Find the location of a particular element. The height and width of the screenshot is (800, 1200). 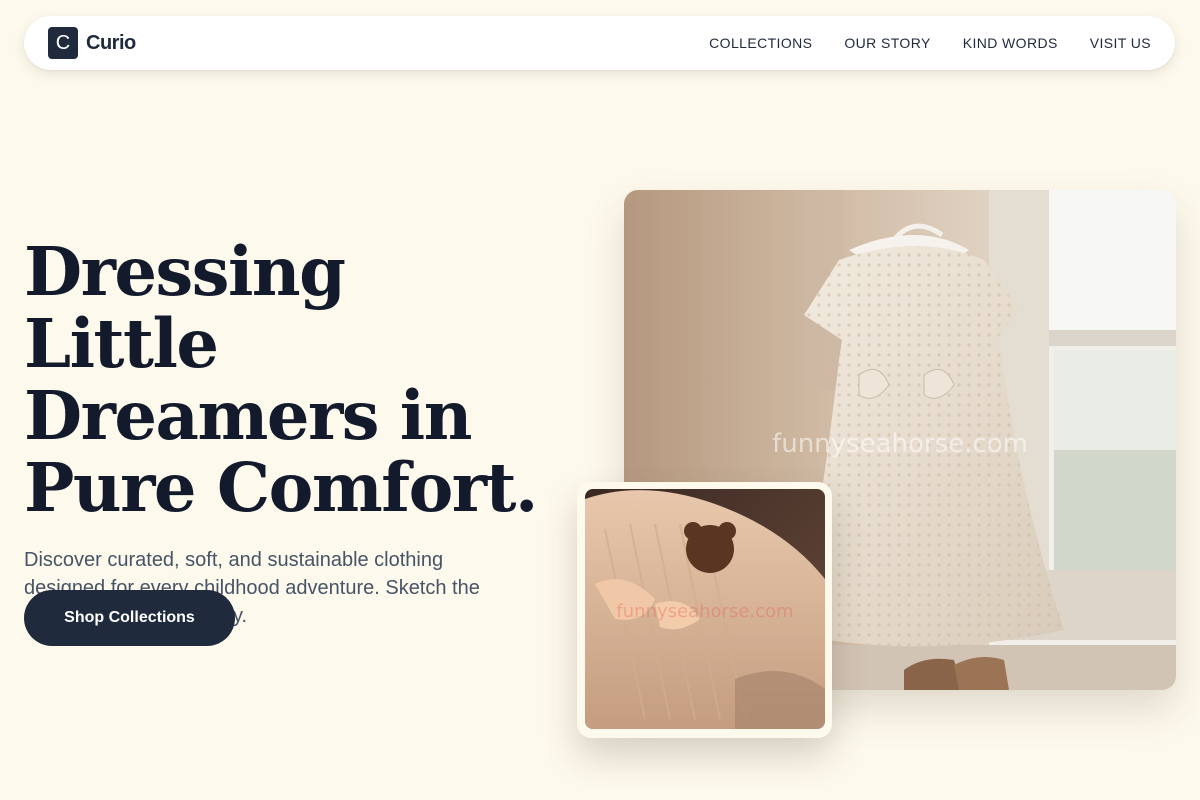

brand-logo-link: C Curio is located at coordinates (92, 43).